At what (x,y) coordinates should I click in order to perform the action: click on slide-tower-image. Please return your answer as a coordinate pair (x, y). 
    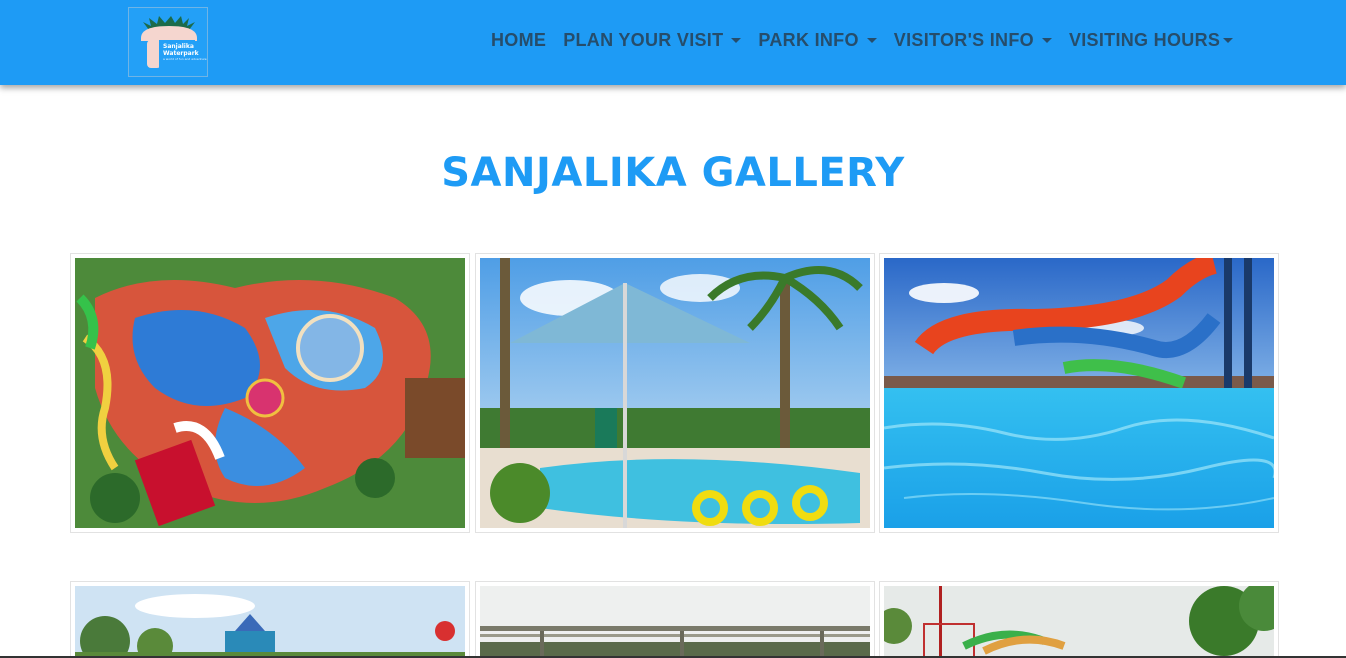
    Looking at the image, I should click on (1079, 621).